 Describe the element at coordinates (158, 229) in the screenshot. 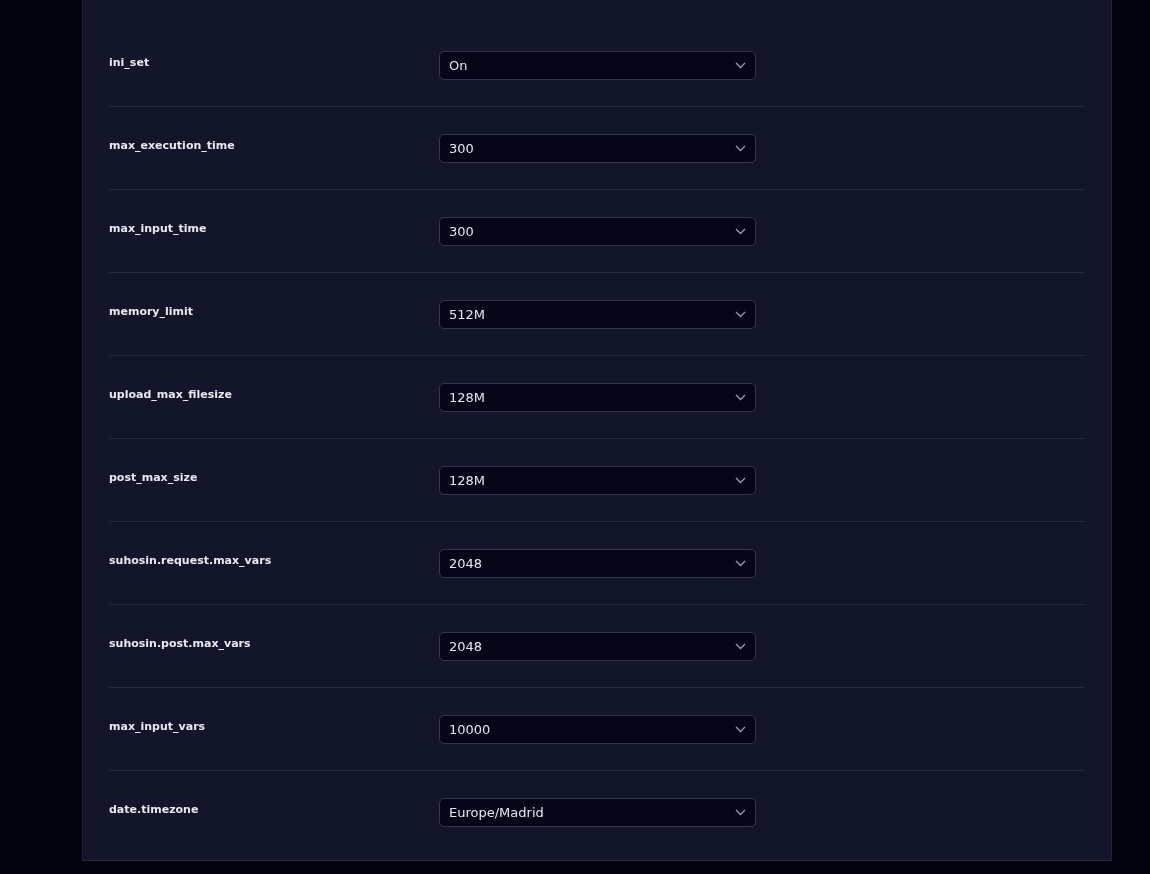

I see `setting-label: max_input_time` at that location.